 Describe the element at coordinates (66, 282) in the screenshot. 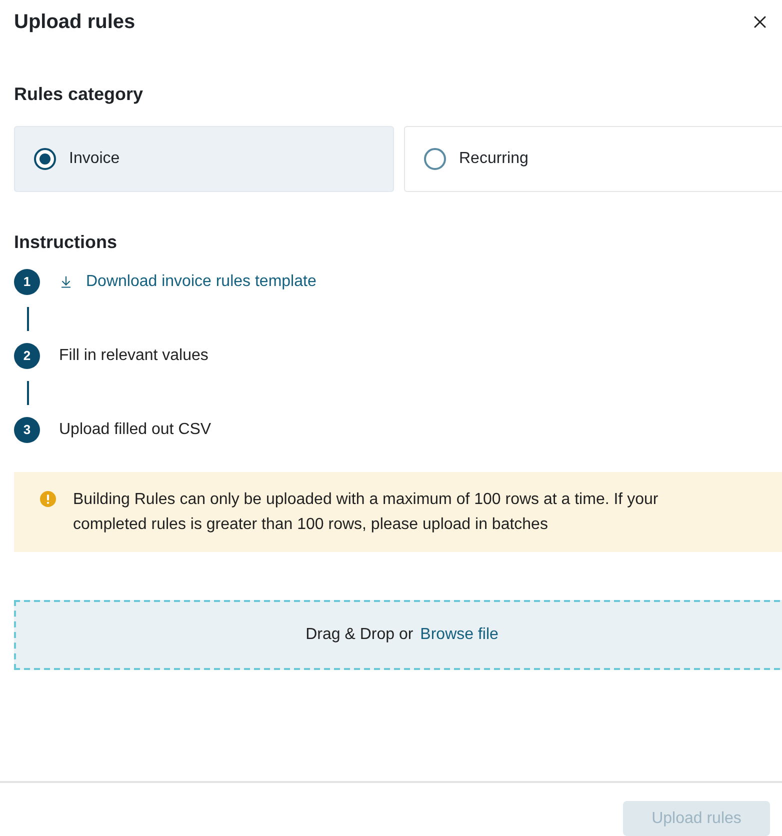

I see `download-icon` at that location.